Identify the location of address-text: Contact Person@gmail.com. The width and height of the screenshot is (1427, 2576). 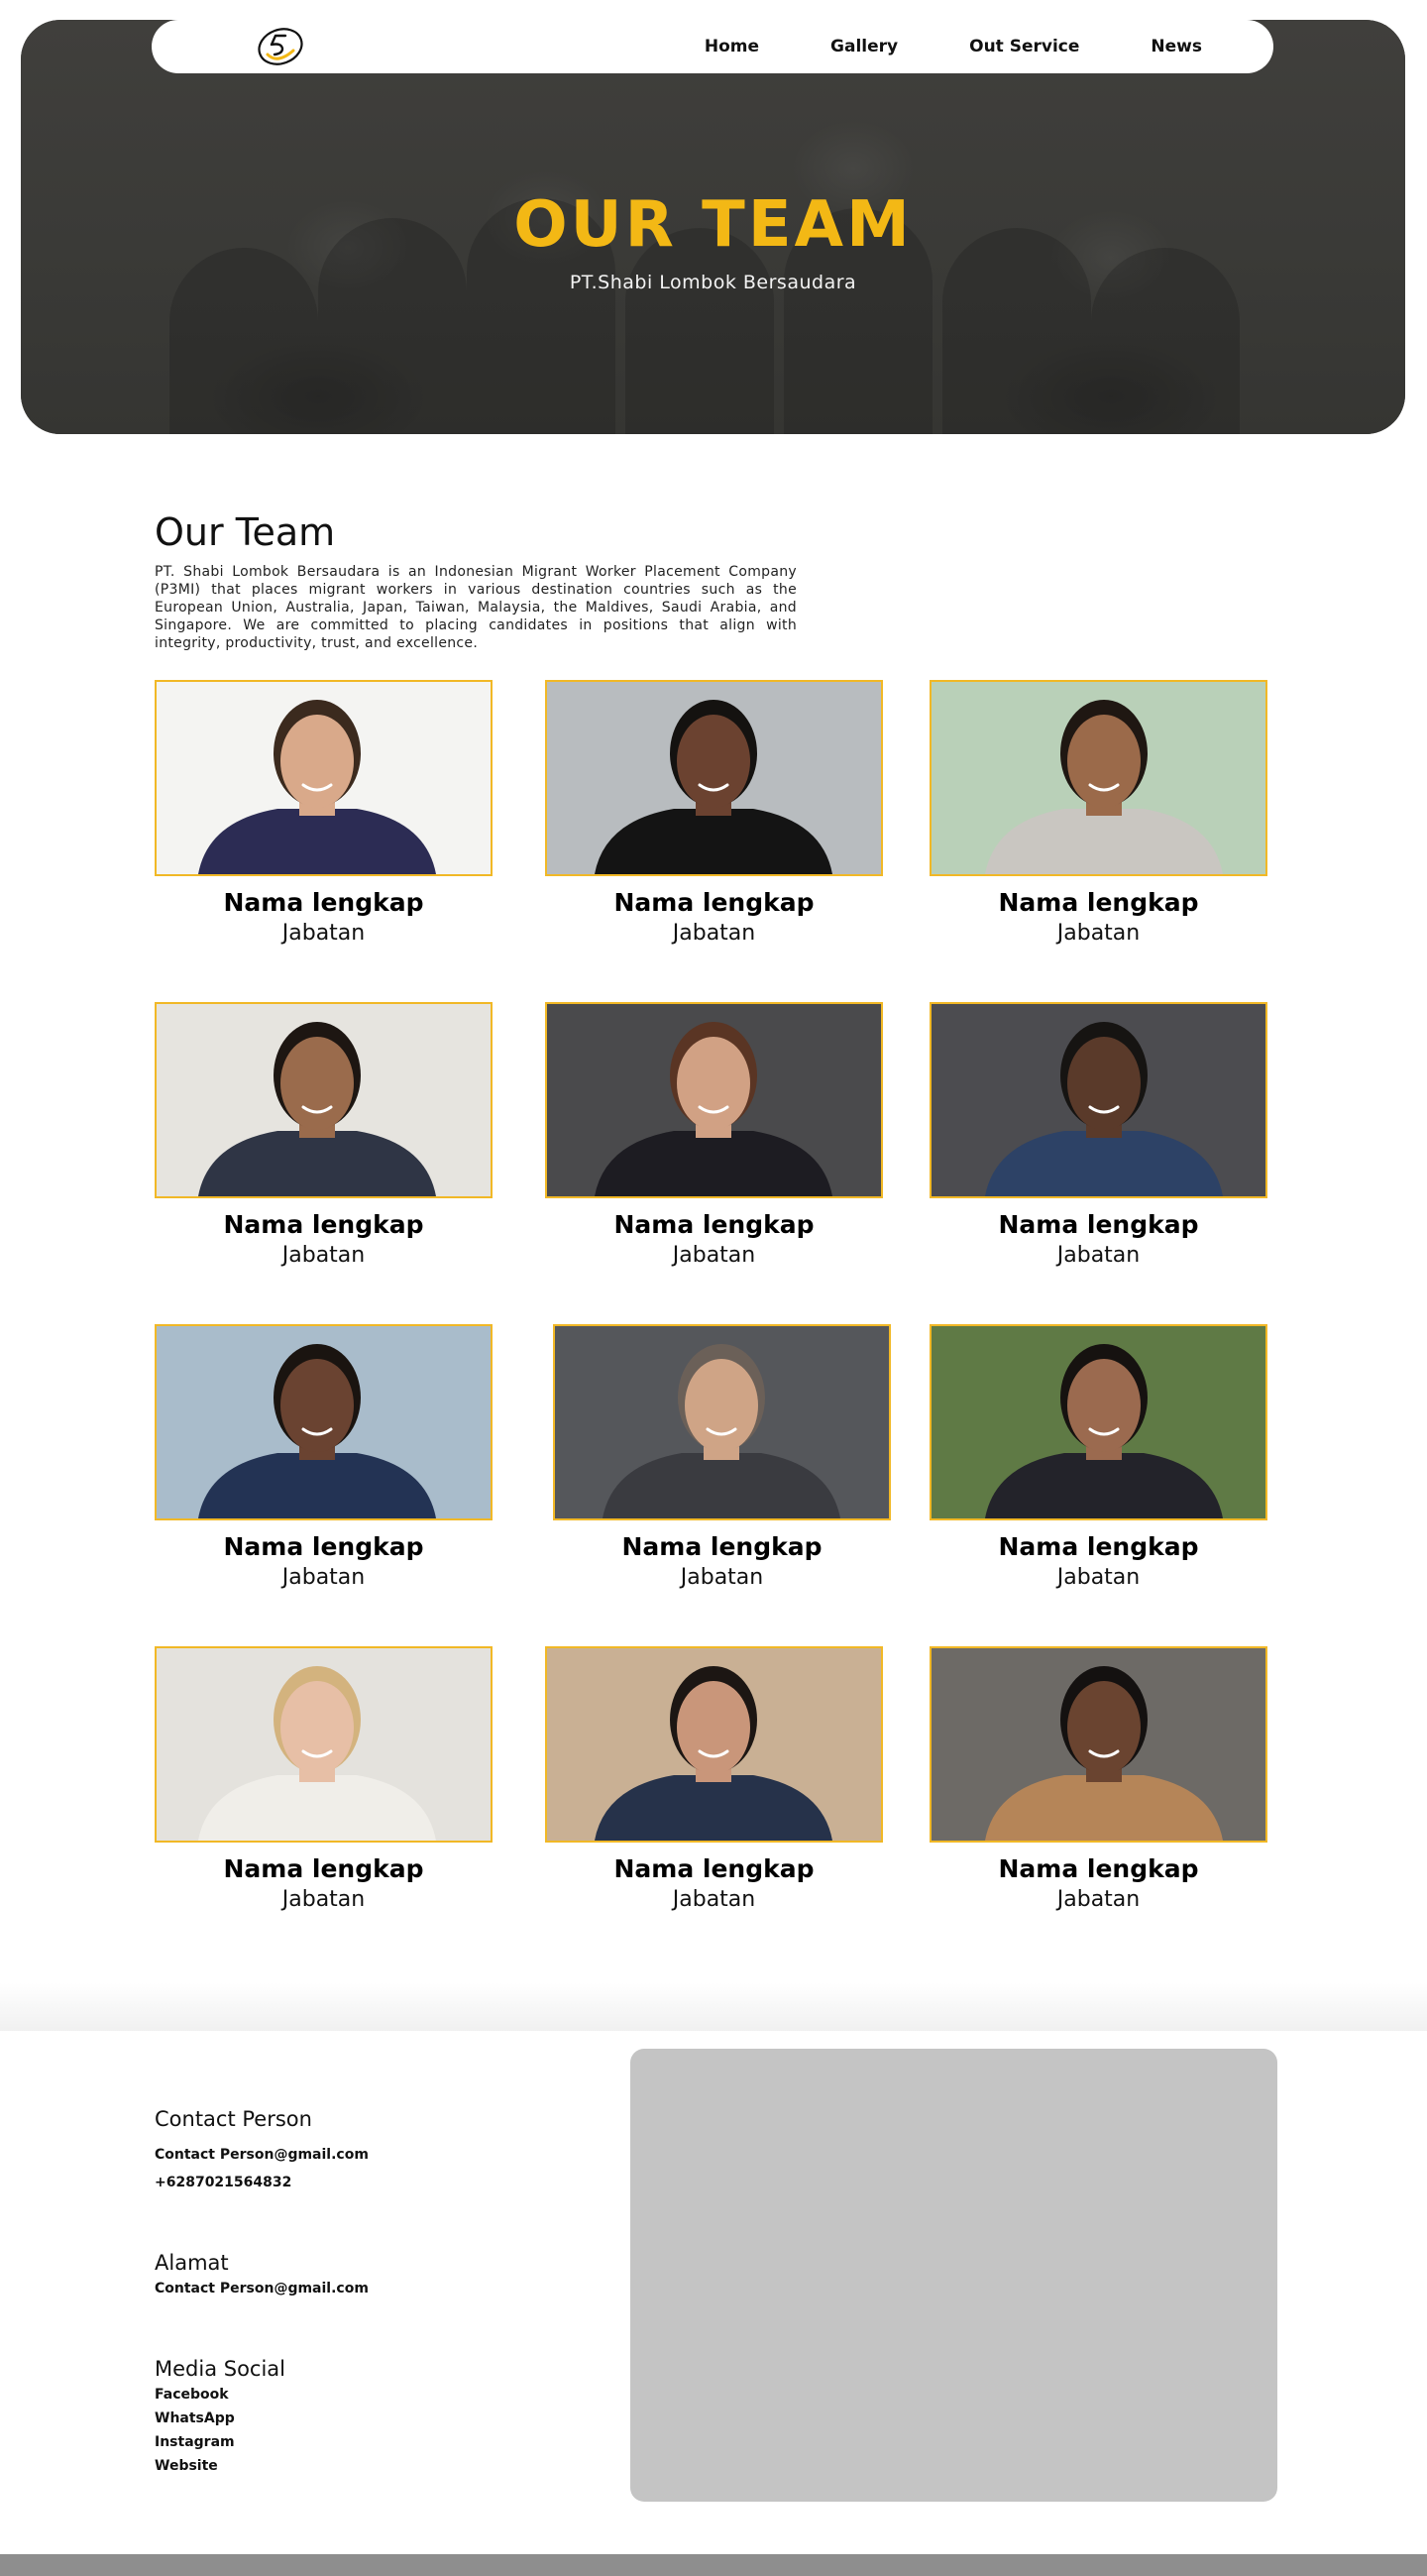
(262, 2288).